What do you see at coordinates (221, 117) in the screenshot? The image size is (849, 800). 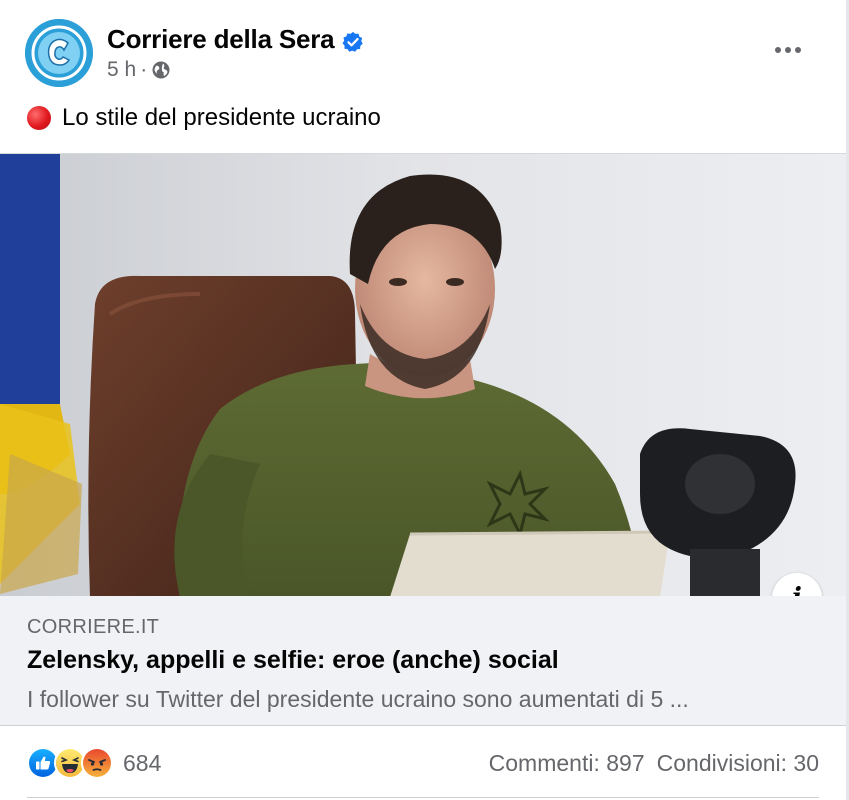 I see `post-text-content: Lo stile del presidente ucraino` at bounding box center [221, 117].